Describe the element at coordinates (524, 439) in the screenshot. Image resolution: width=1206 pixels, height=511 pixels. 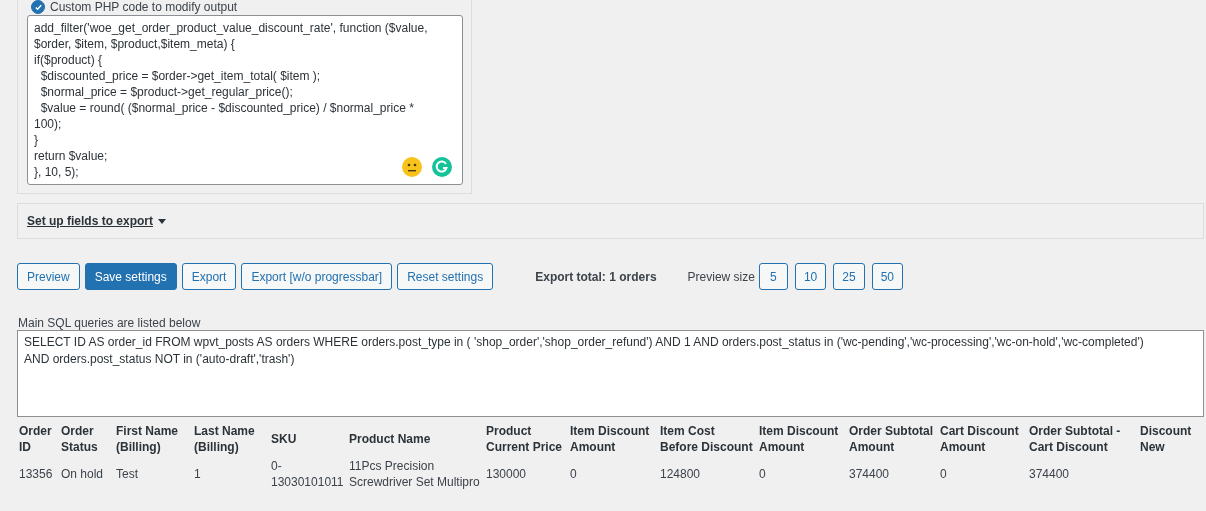
I see `column-header: Product Current Price` at that location.